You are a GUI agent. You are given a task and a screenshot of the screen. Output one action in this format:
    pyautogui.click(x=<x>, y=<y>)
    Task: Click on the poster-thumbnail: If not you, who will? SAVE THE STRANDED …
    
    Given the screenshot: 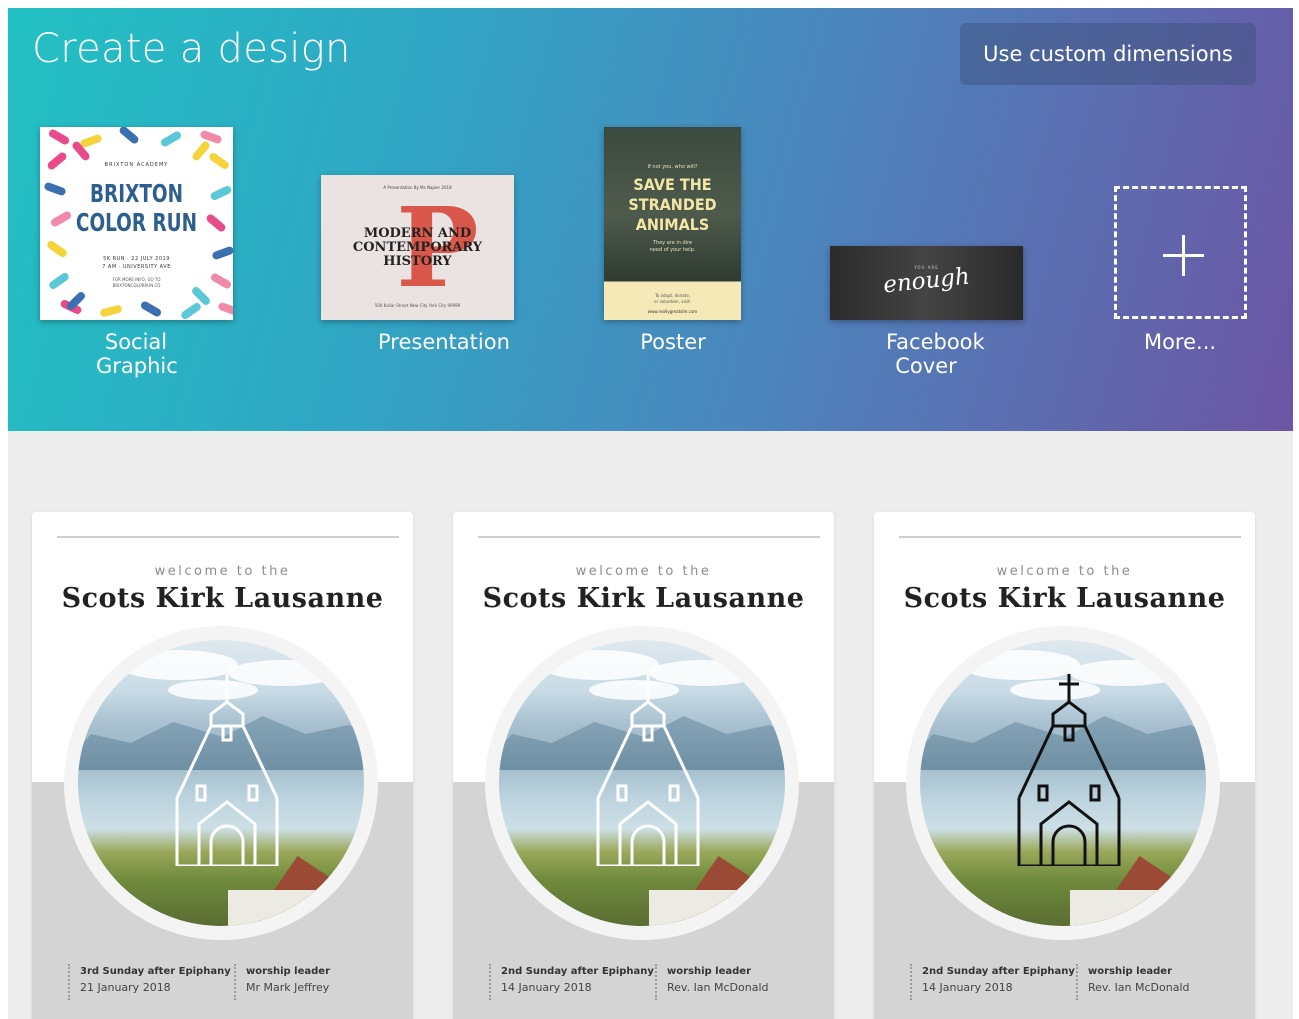 What is the action you would take?
    pyautogui.click(x=672, y=223)
    